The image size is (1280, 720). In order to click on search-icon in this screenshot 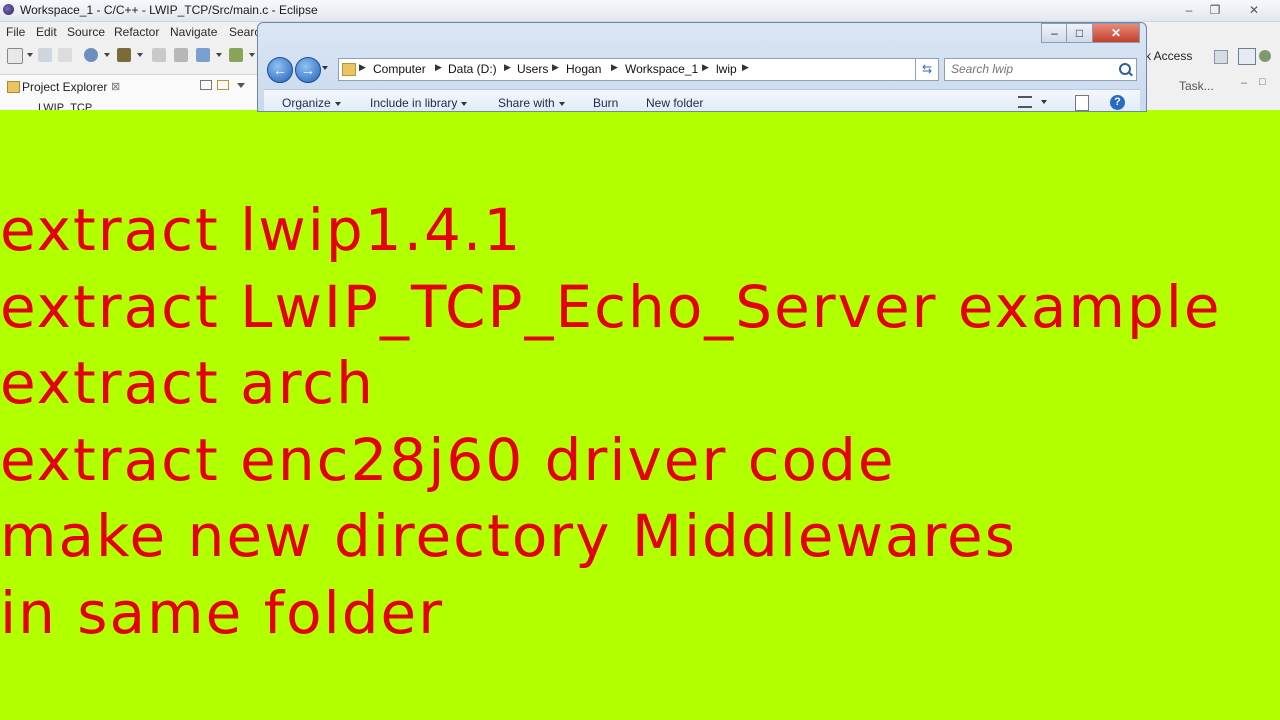, I will do `click(1125, 69)`.